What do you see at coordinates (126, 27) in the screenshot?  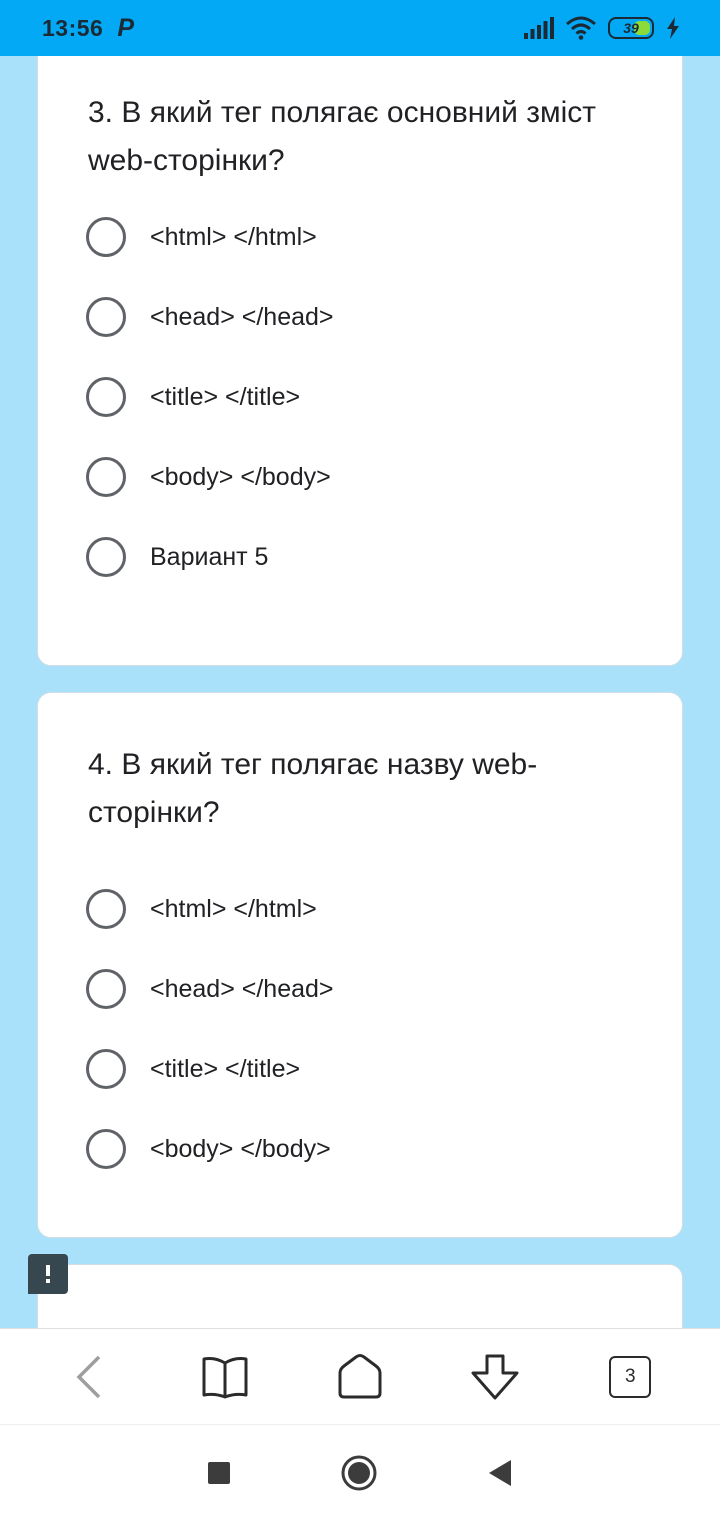 I see `app-notification-icon: P` at bounding box center [126, 27].